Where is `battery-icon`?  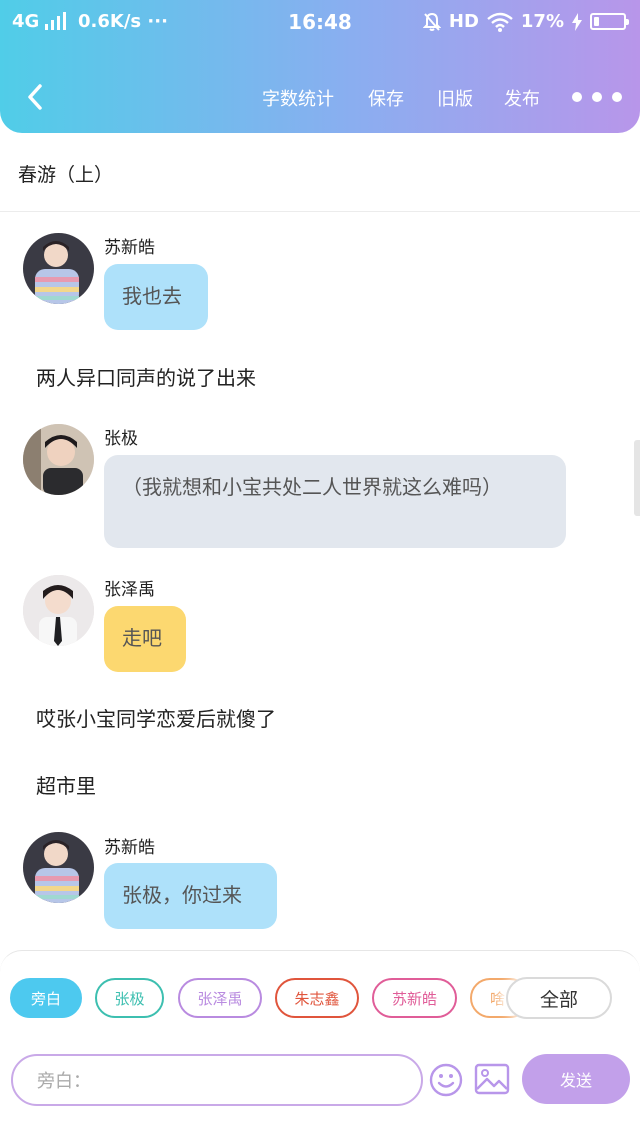
battery-icon is located at coordinates (609, 21).